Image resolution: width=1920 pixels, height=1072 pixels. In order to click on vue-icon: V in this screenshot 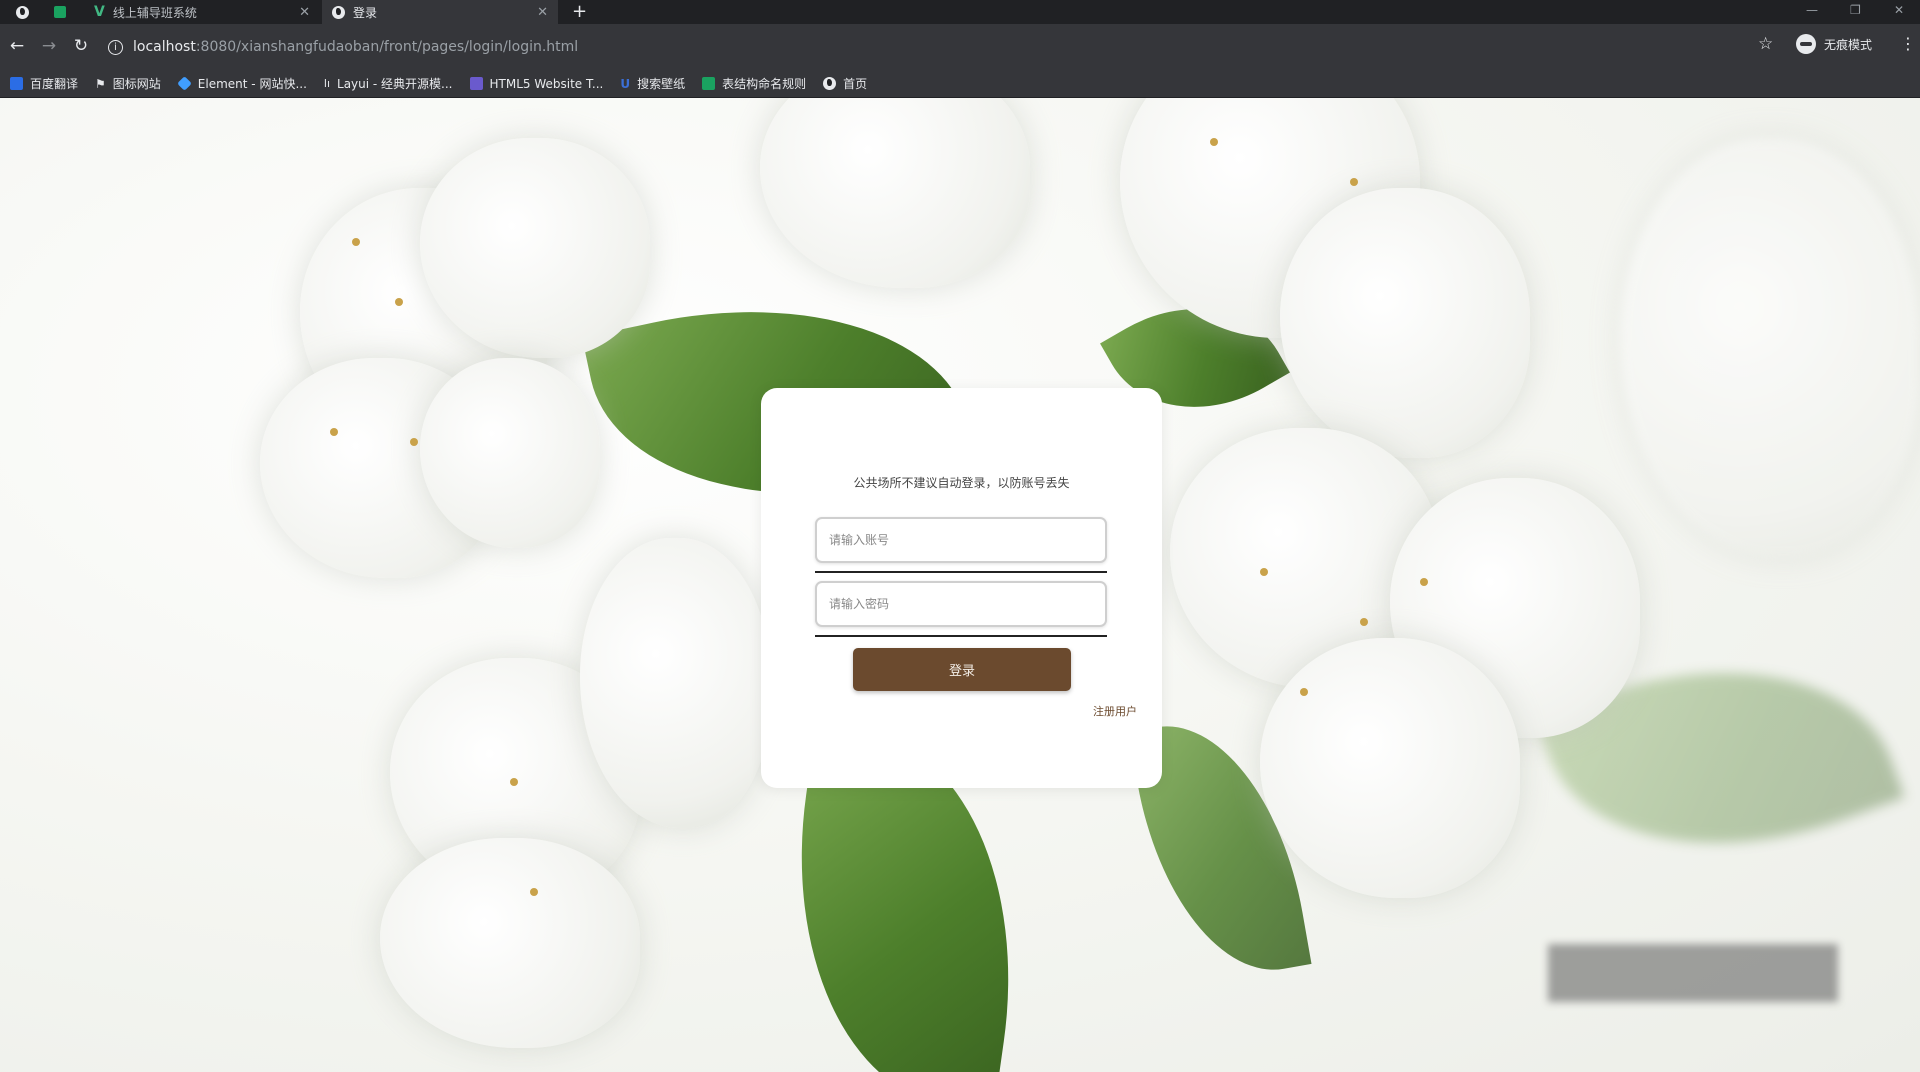, I will do `click(99, 12)`.